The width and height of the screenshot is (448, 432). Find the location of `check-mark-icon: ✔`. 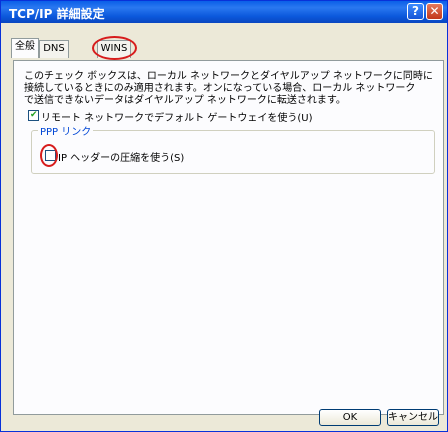

check-mark-icon: ✔ is located at coordinates (34, 115).